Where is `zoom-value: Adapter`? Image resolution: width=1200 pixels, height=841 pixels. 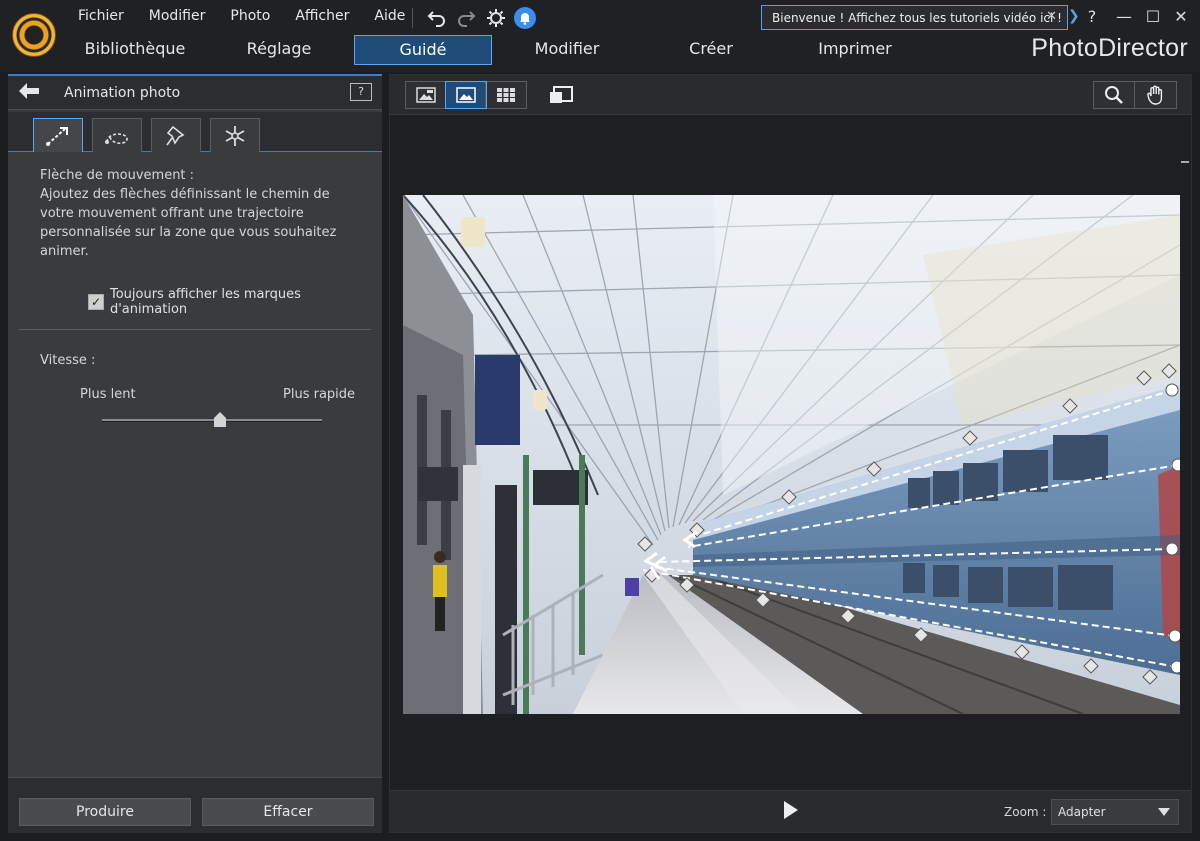 zoom-value: Adapter is located at coordinates (1082, 812).